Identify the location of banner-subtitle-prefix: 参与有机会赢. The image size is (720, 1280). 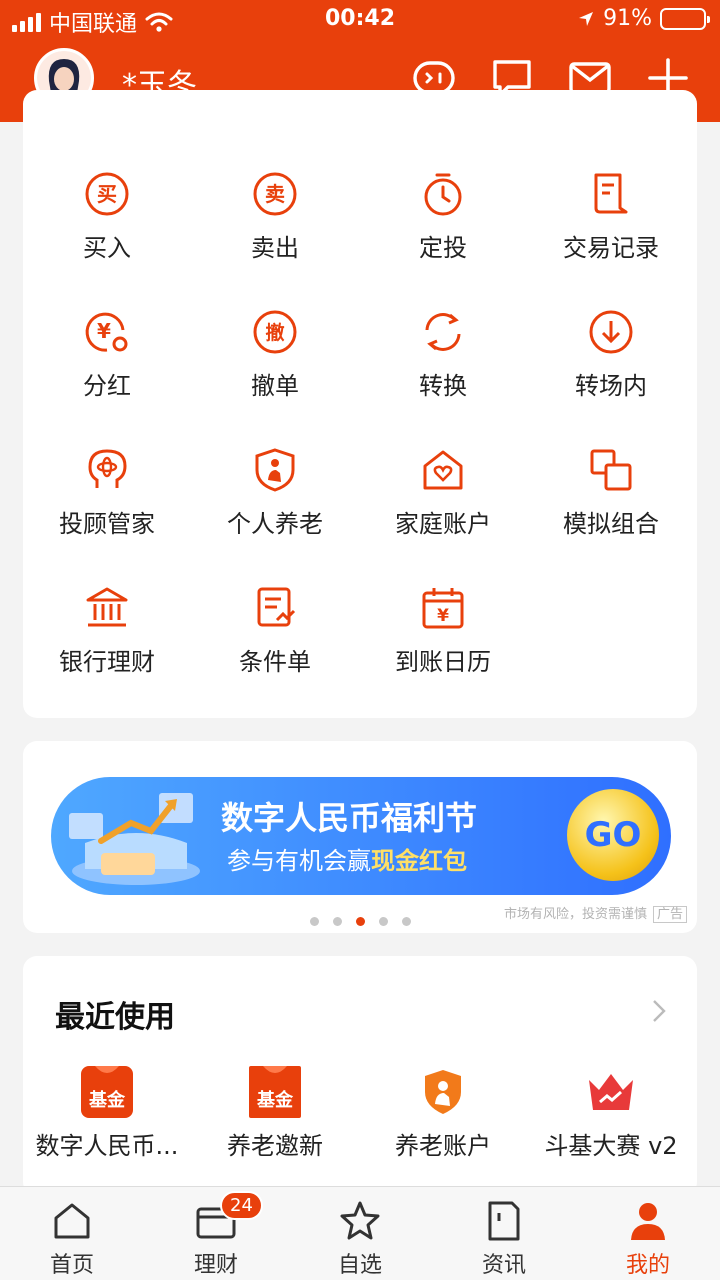
(299, 861).